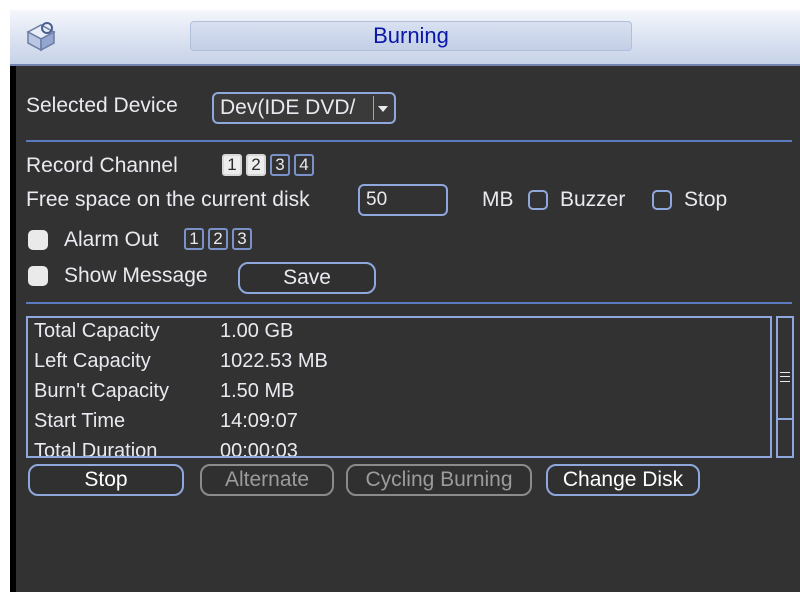  What do you see at coordinates (102, 165) in the screenshot?
I see `record-channel-label: Record Channel` at bounding box center [102, 165].